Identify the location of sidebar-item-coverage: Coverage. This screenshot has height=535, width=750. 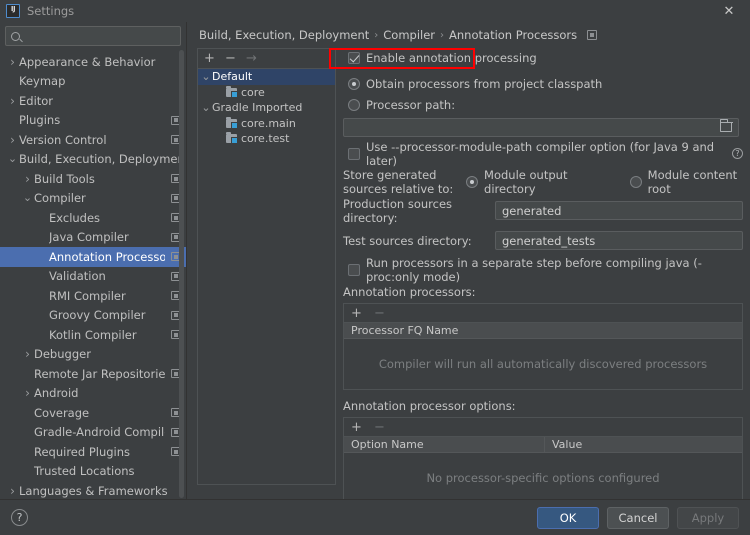
(93, 413).